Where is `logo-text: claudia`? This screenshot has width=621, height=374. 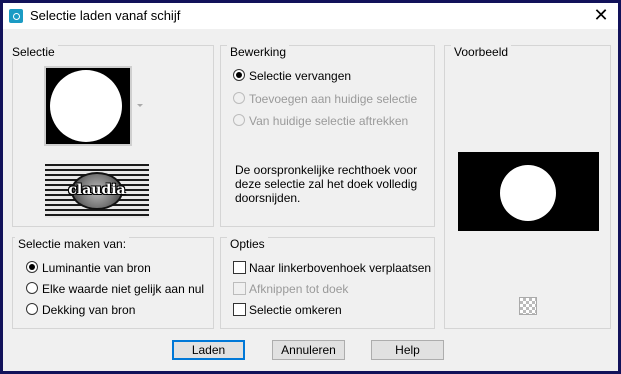
logo-text: claudia is located at coordinates (97, 190).